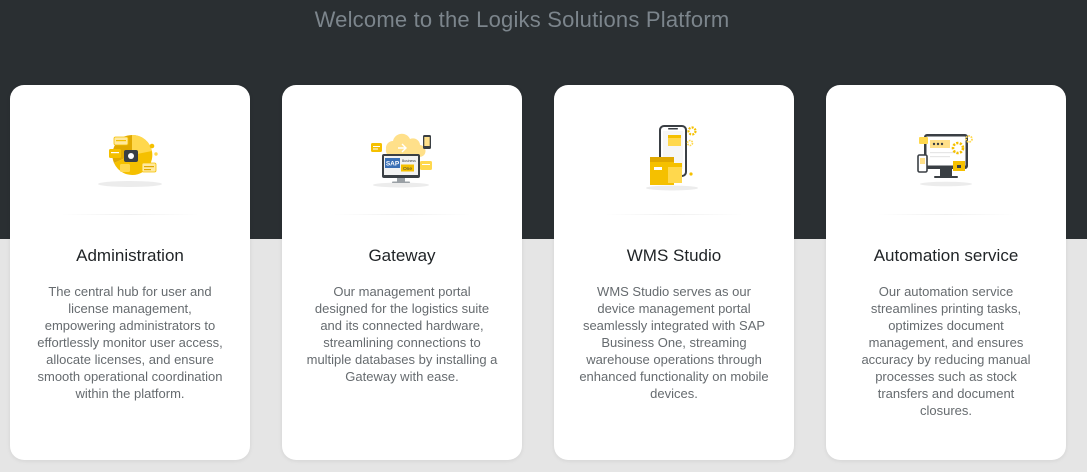 The image size is (1087, 472). What do you see at coordinates (130, 160) in the screenshot?
I see `administration-illustration-icon` at bounding box center [130, 160].